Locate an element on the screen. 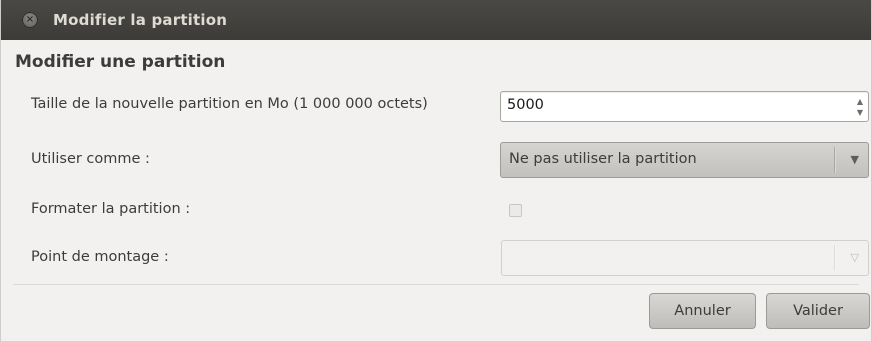 This screenshot has height=341, width=872. chevron-down-icon: ▼ is located at coordinates (855, 159).